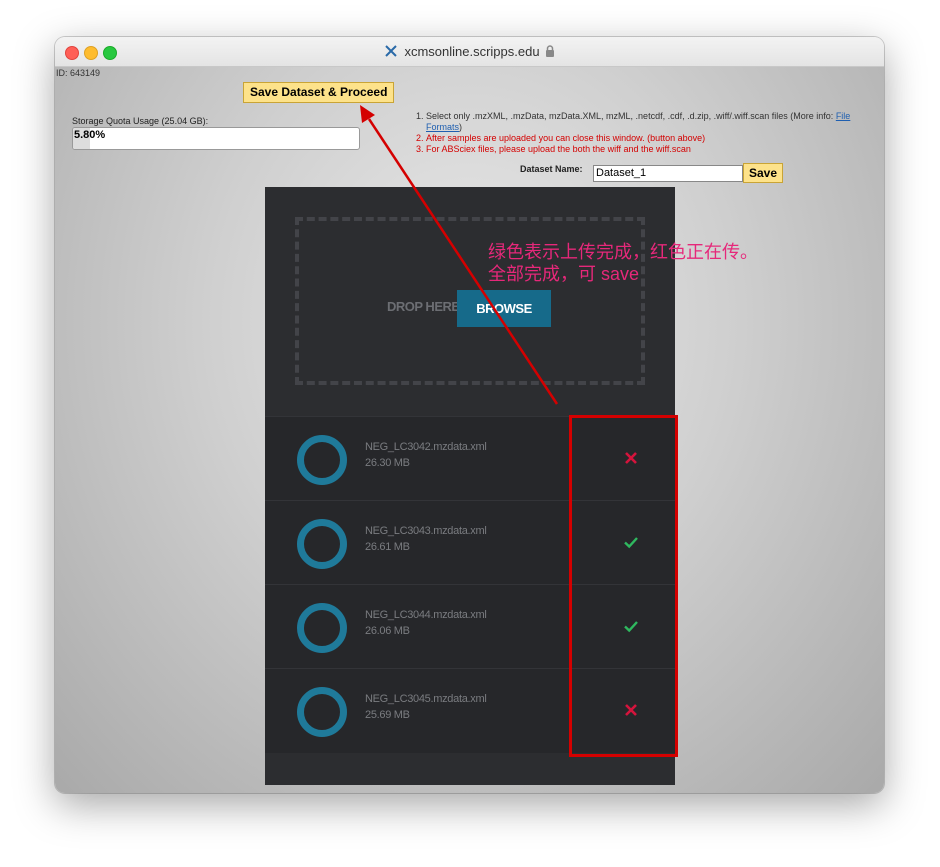 The image size is (940, 867). I want to click on annotation-arrow-icon, so click(459, 255).